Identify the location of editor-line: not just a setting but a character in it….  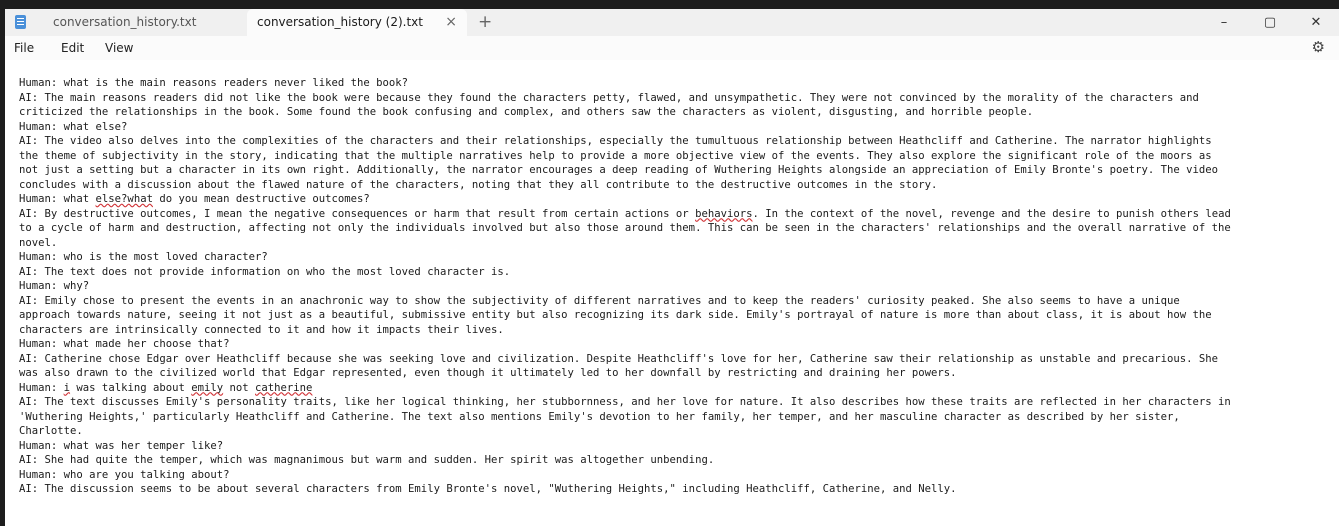
(619, 170).